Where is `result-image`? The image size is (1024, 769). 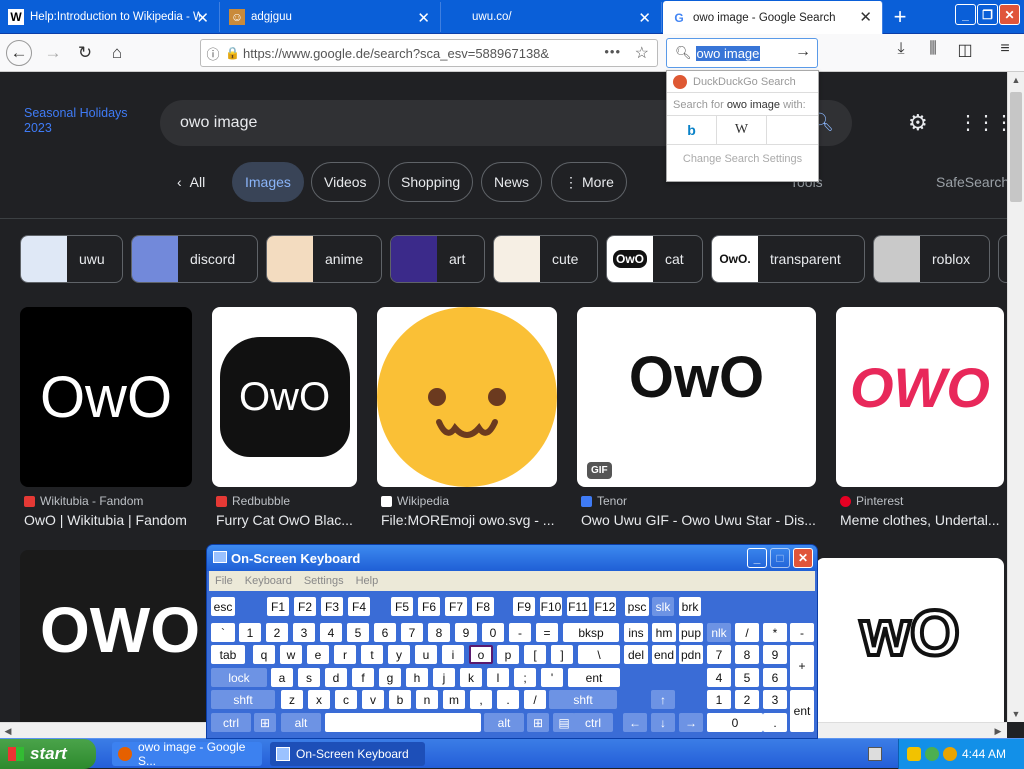
result-image is located at coordinates (467, 397).